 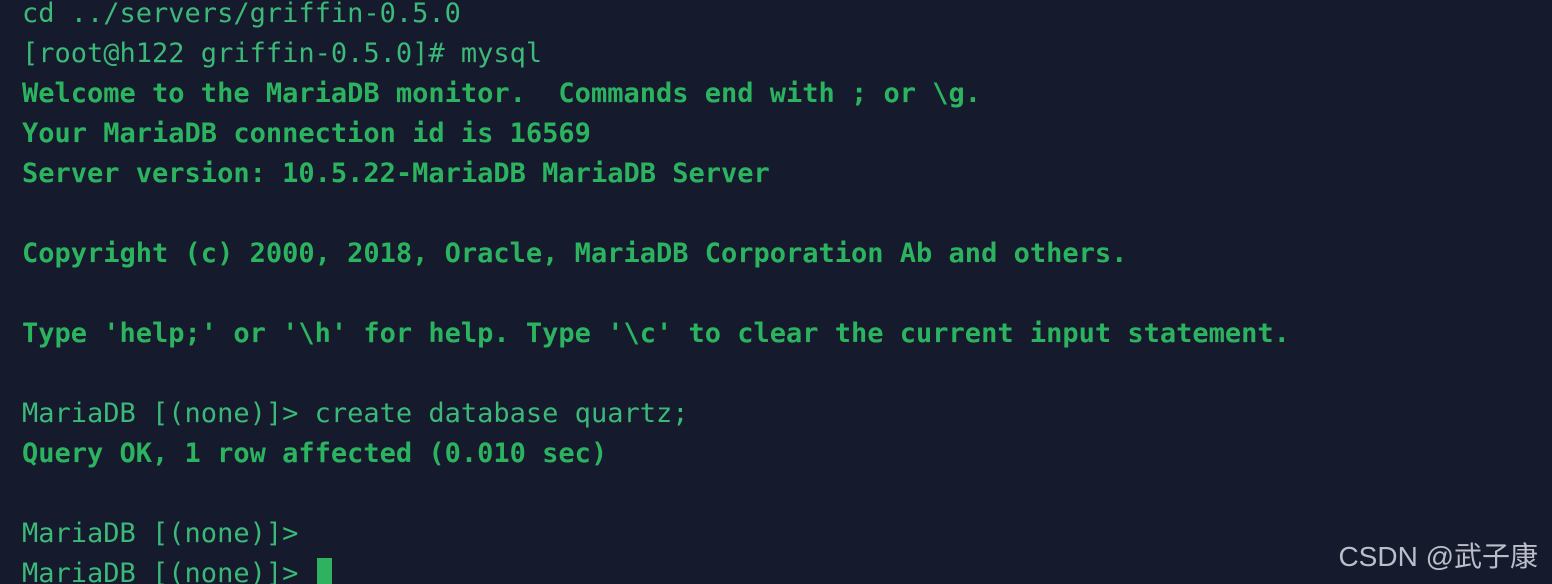 What do you see at coordinates (787, 54) in the screenshot?
I see `terminal-line: [root@h122 griffin-0.5.0]# mysql` at bounding box center [787, 54].